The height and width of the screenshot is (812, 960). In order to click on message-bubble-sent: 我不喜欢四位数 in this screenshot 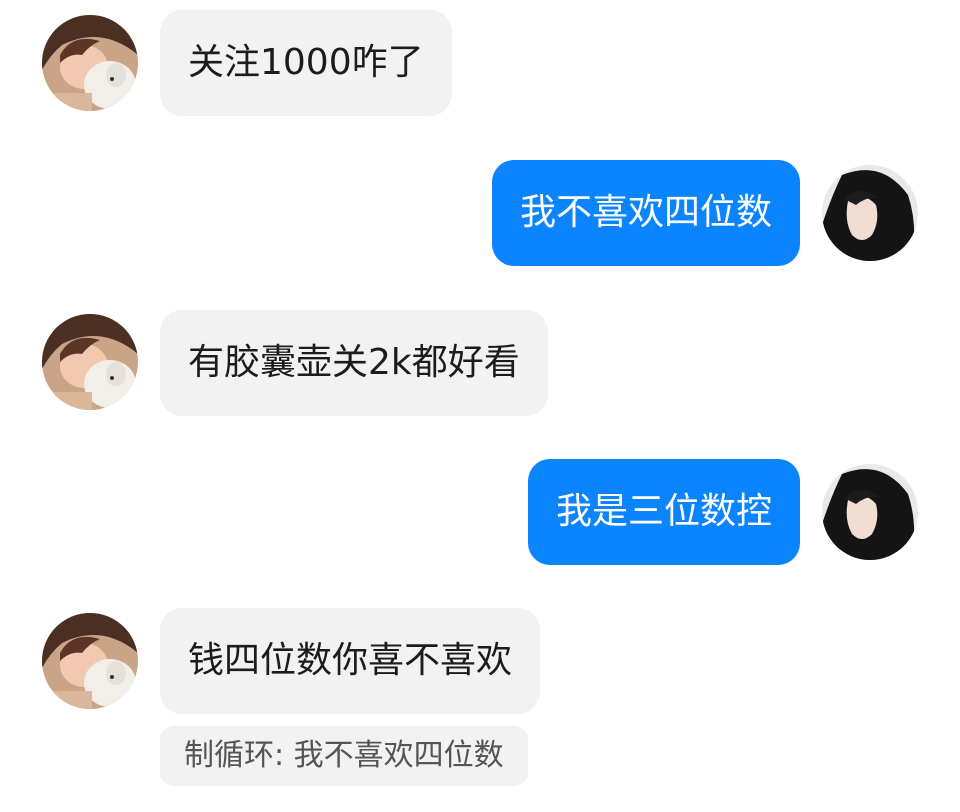, I will do `click(645, 213)`.